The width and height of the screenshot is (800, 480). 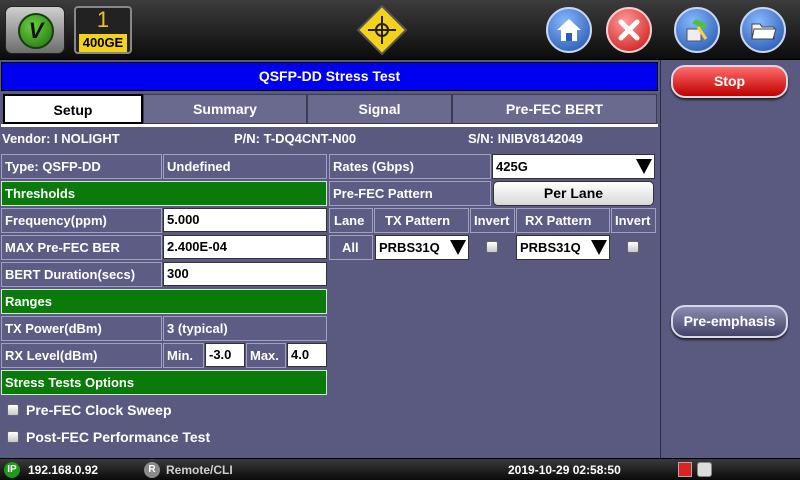 I want to click on home-icon, so click(x=569, y=30).